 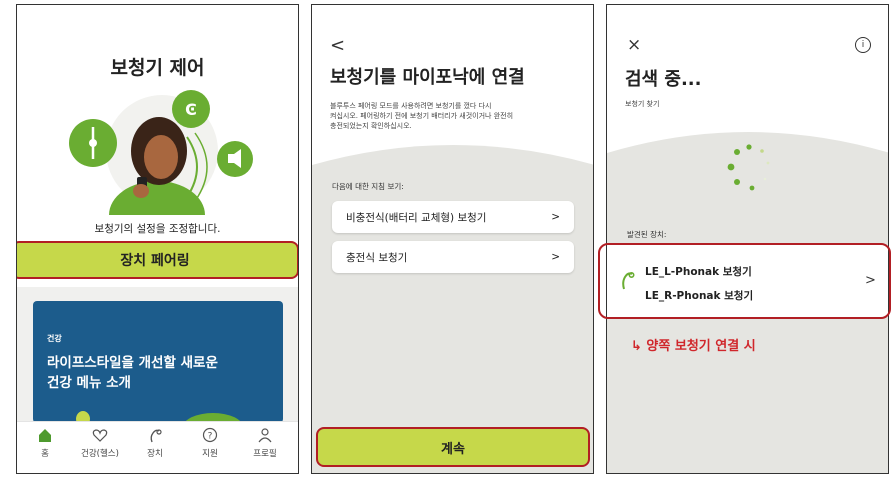 I want to click on guide-label: 다음에 대한 지침 보기:, so click(x=368, y=186).